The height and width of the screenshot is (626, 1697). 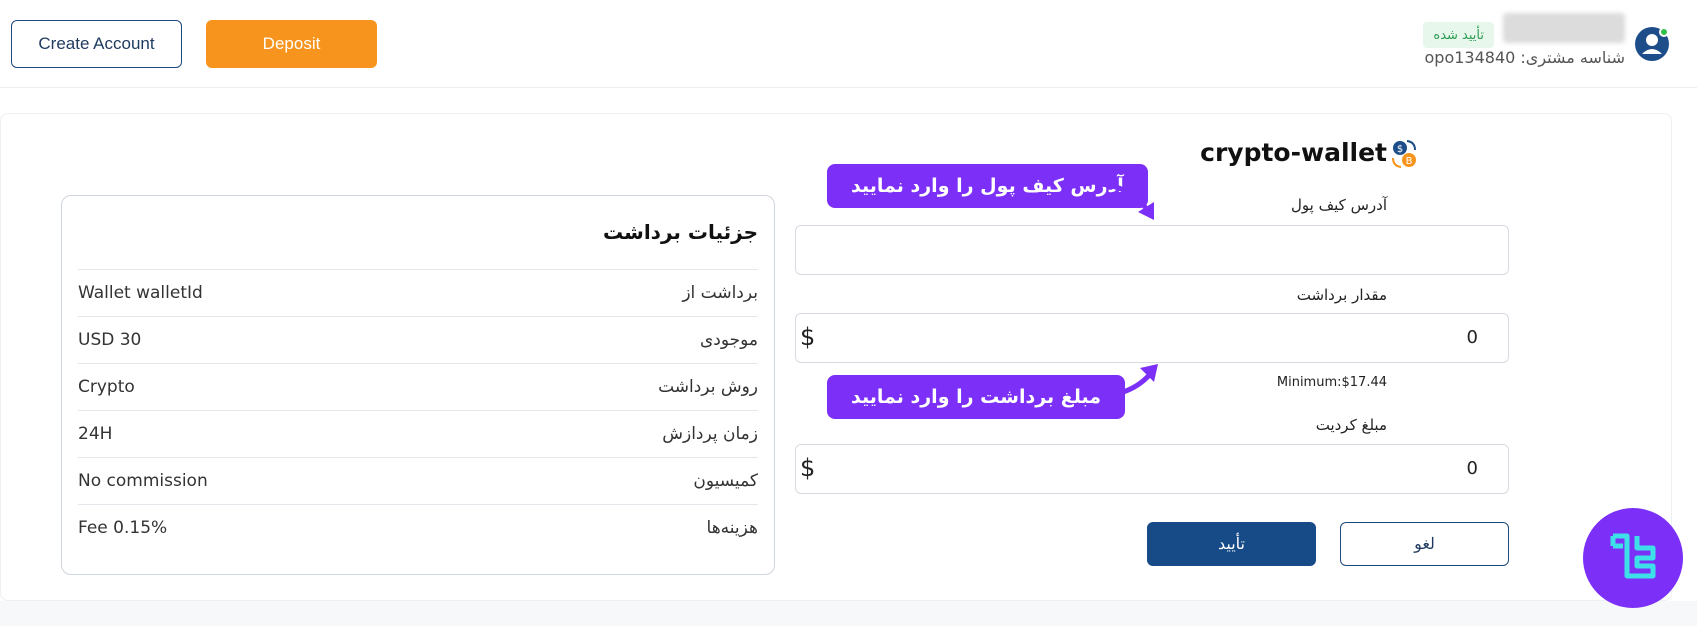 I want to click on details-title: جزئیات برداشت, so click(x=680, y=232).